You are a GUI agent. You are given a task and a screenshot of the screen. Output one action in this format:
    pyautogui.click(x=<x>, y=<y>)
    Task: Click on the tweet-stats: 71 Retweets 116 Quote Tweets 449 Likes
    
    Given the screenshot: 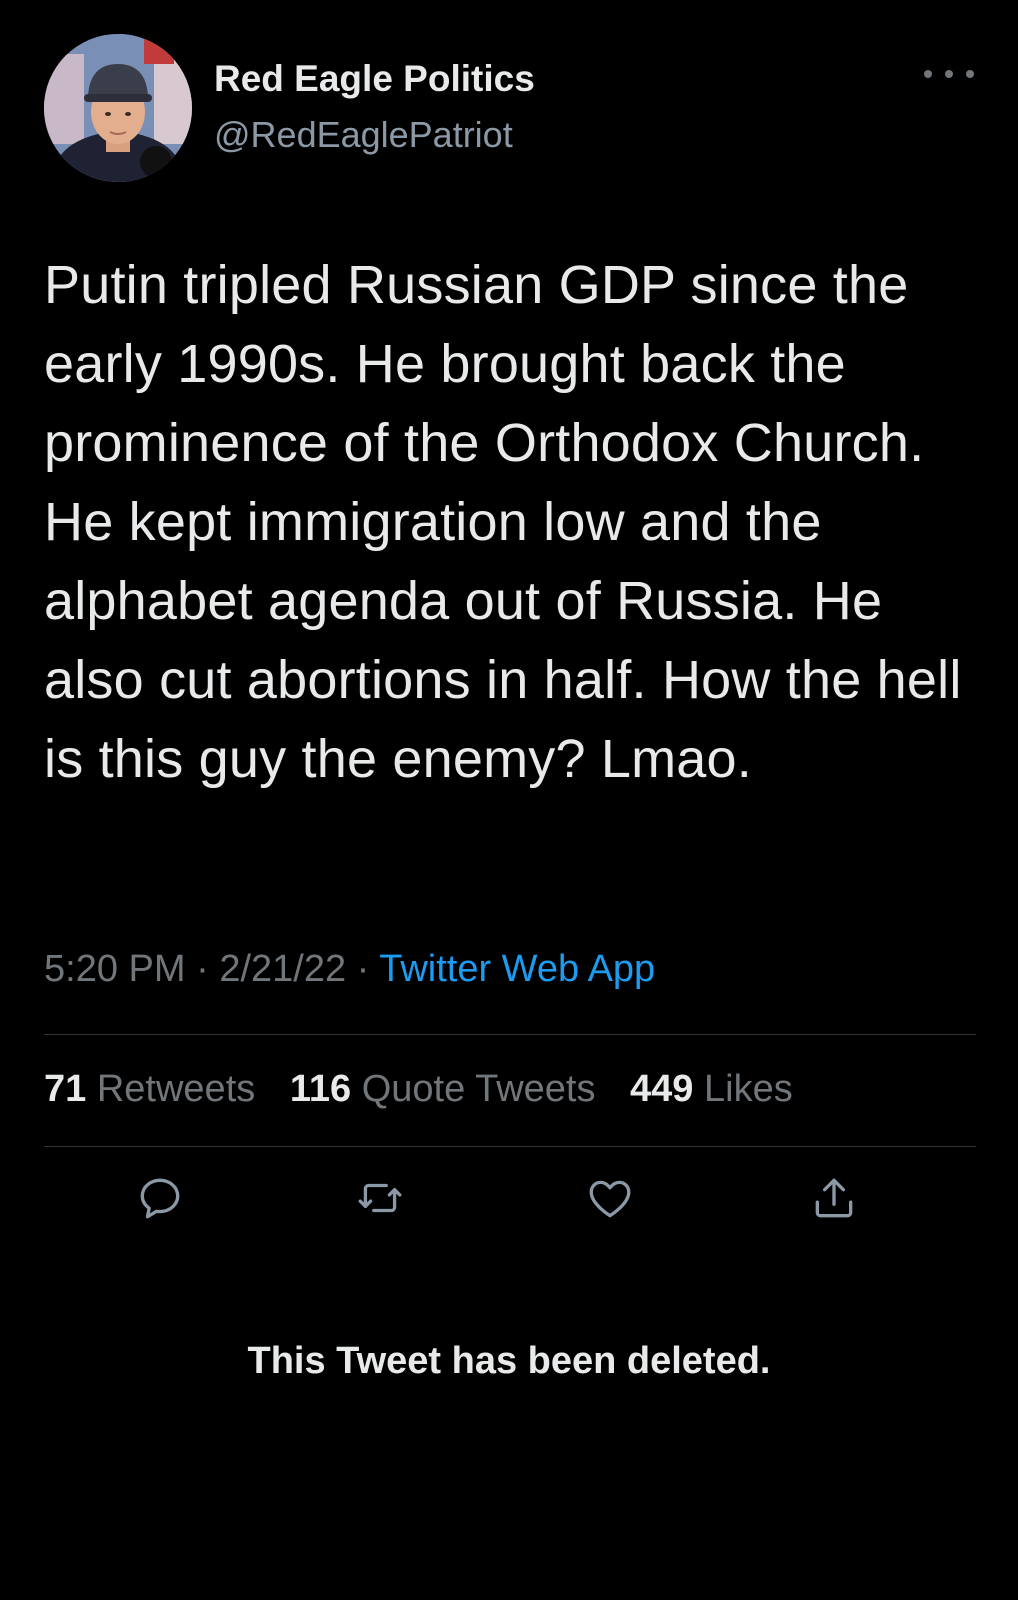 What is the action you would take?
    pyautogui.click(x=430, y=1089)
    